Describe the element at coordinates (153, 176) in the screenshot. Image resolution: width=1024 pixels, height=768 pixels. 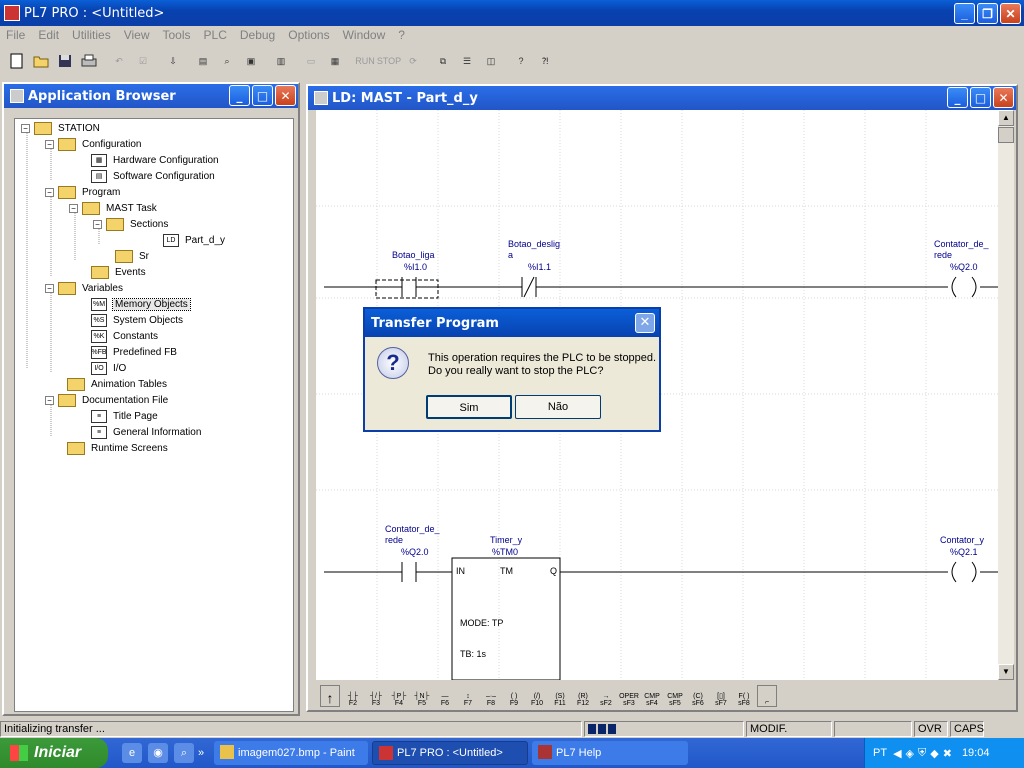
I see `tree-item-software-configuration: ▤ Software Configuration` at that location.